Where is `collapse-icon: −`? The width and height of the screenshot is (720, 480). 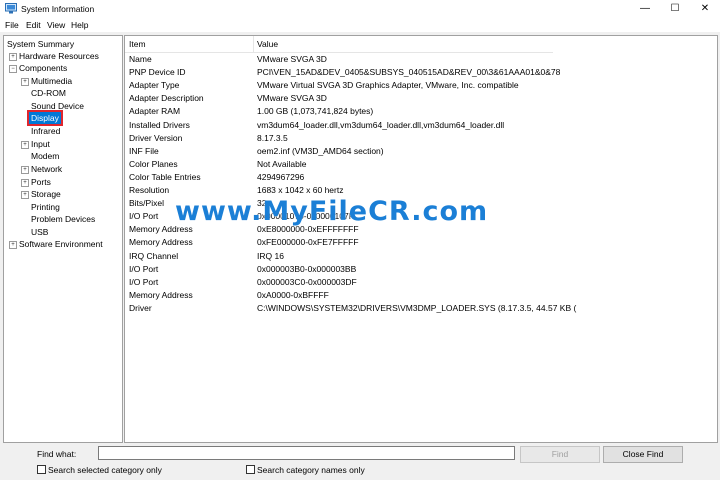
collapse-icon: − is located at coordinates (13, 69).